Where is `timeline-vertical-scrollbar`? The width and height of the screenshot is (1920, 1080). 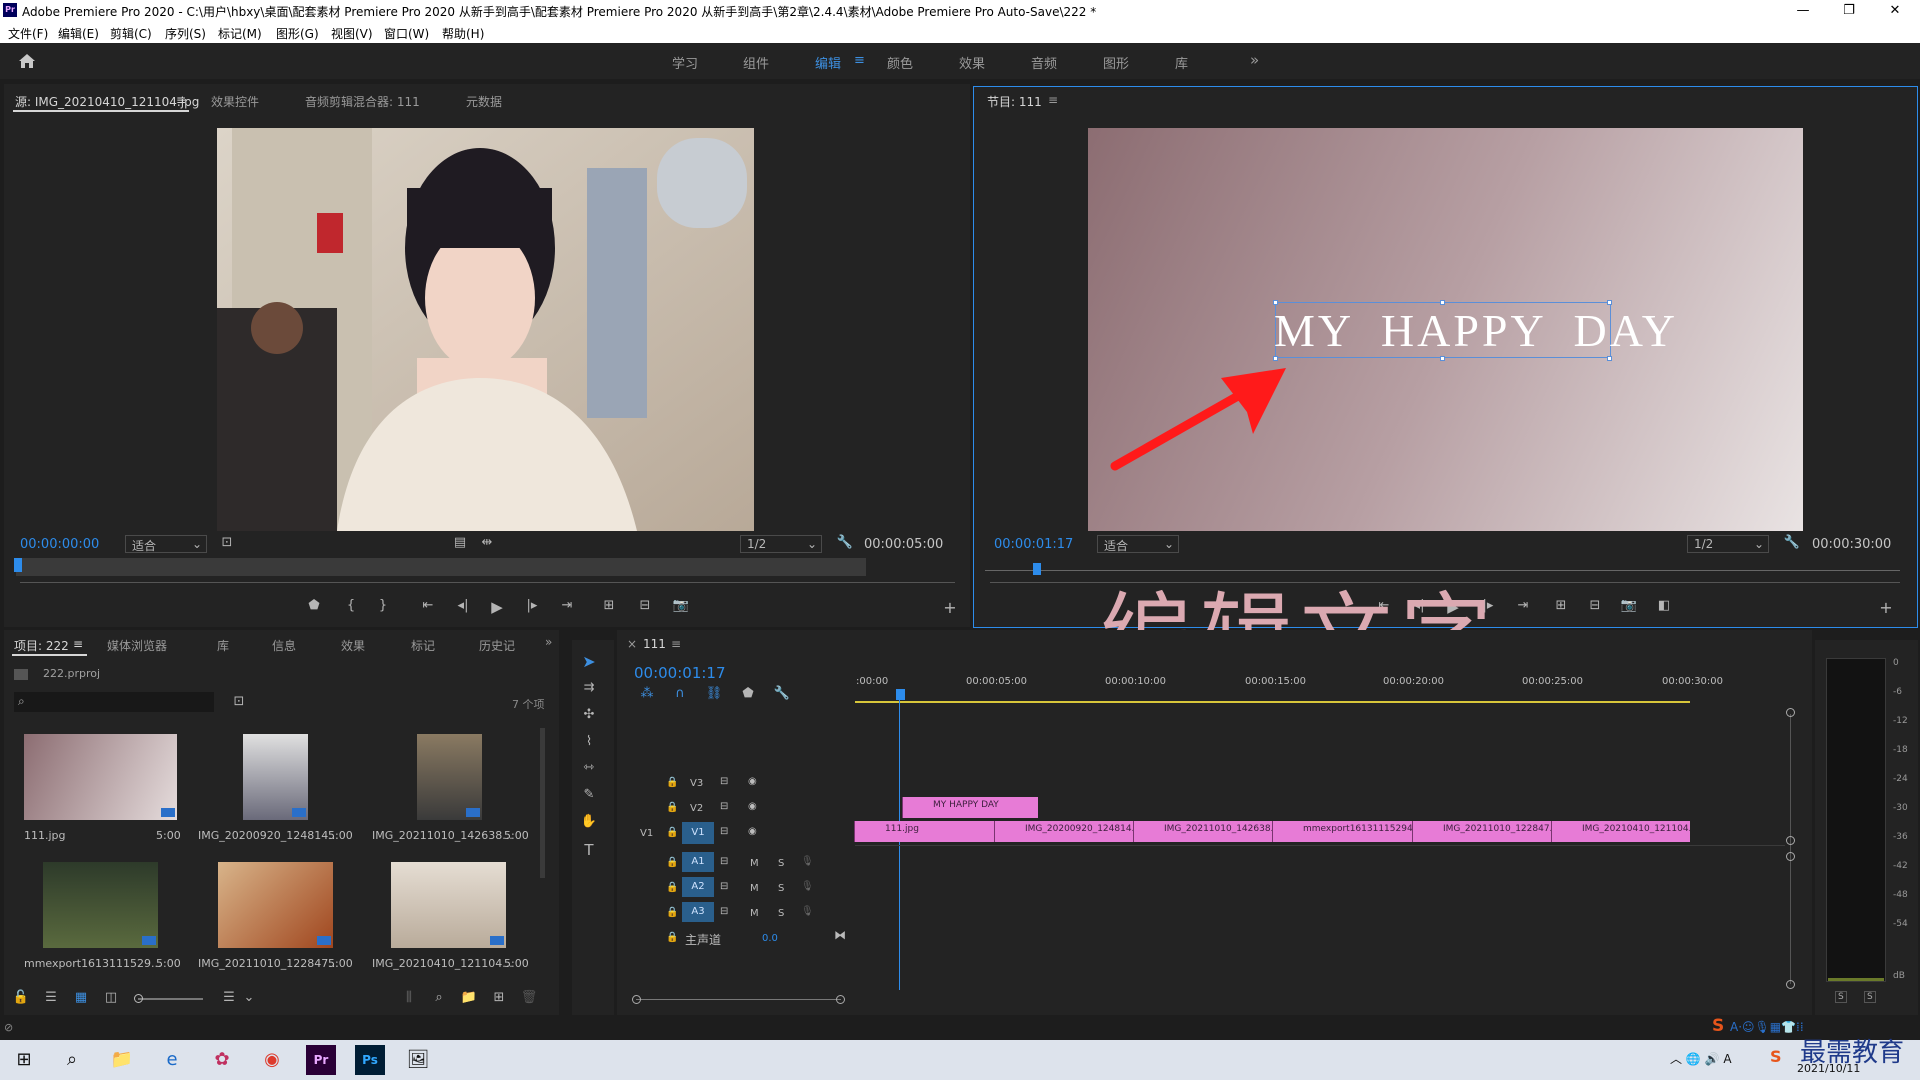 timeline-vertical-scrollbar is located at coordinates (1790, 849).